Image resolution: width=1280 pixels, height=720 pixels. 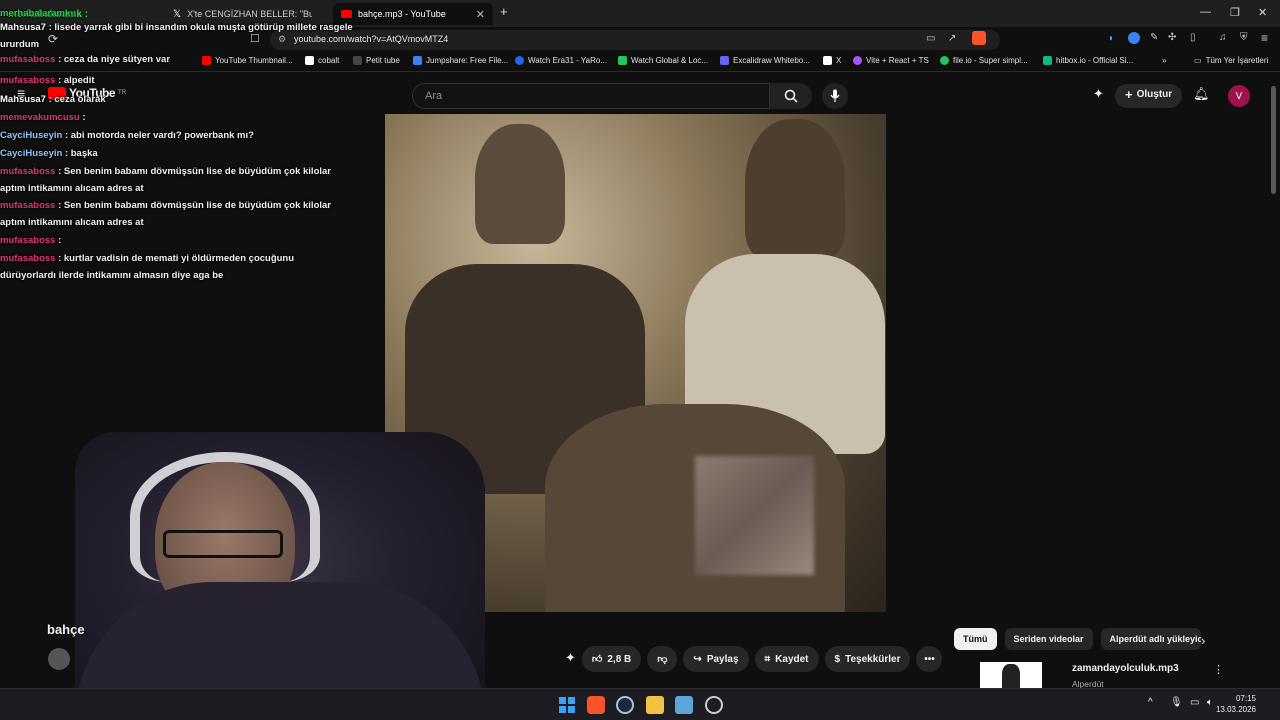 I want to click on extensions-puzzle-icon: ✣, so click(x=1172, y=37).